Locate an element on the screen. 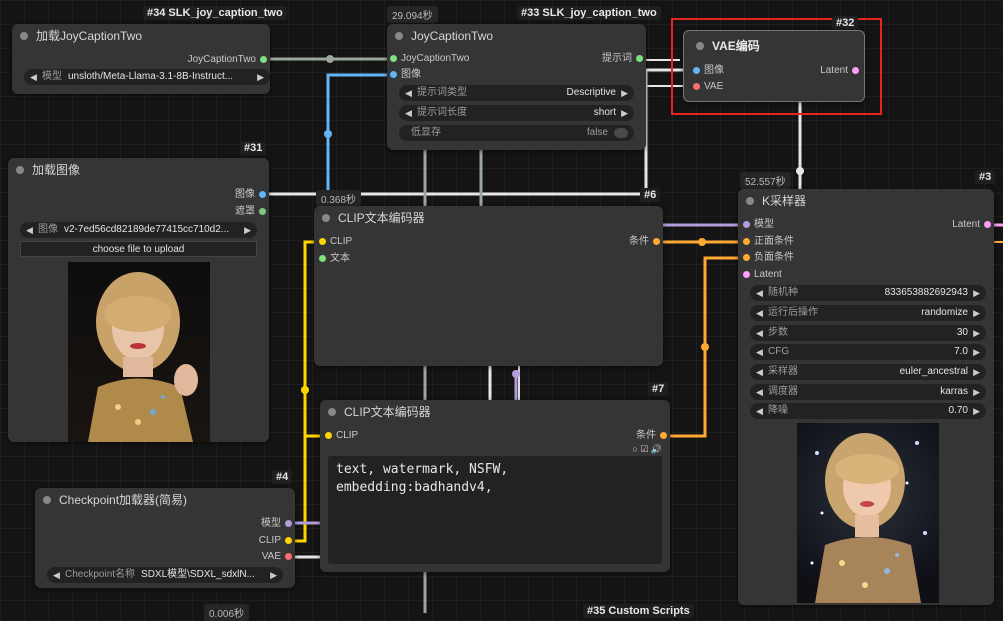 Image resolution: width=1003 pixels, height=621 pixels. seed-input: ◀ 随机种 833653882692943 ▶ is located at coordinates (868, 293).